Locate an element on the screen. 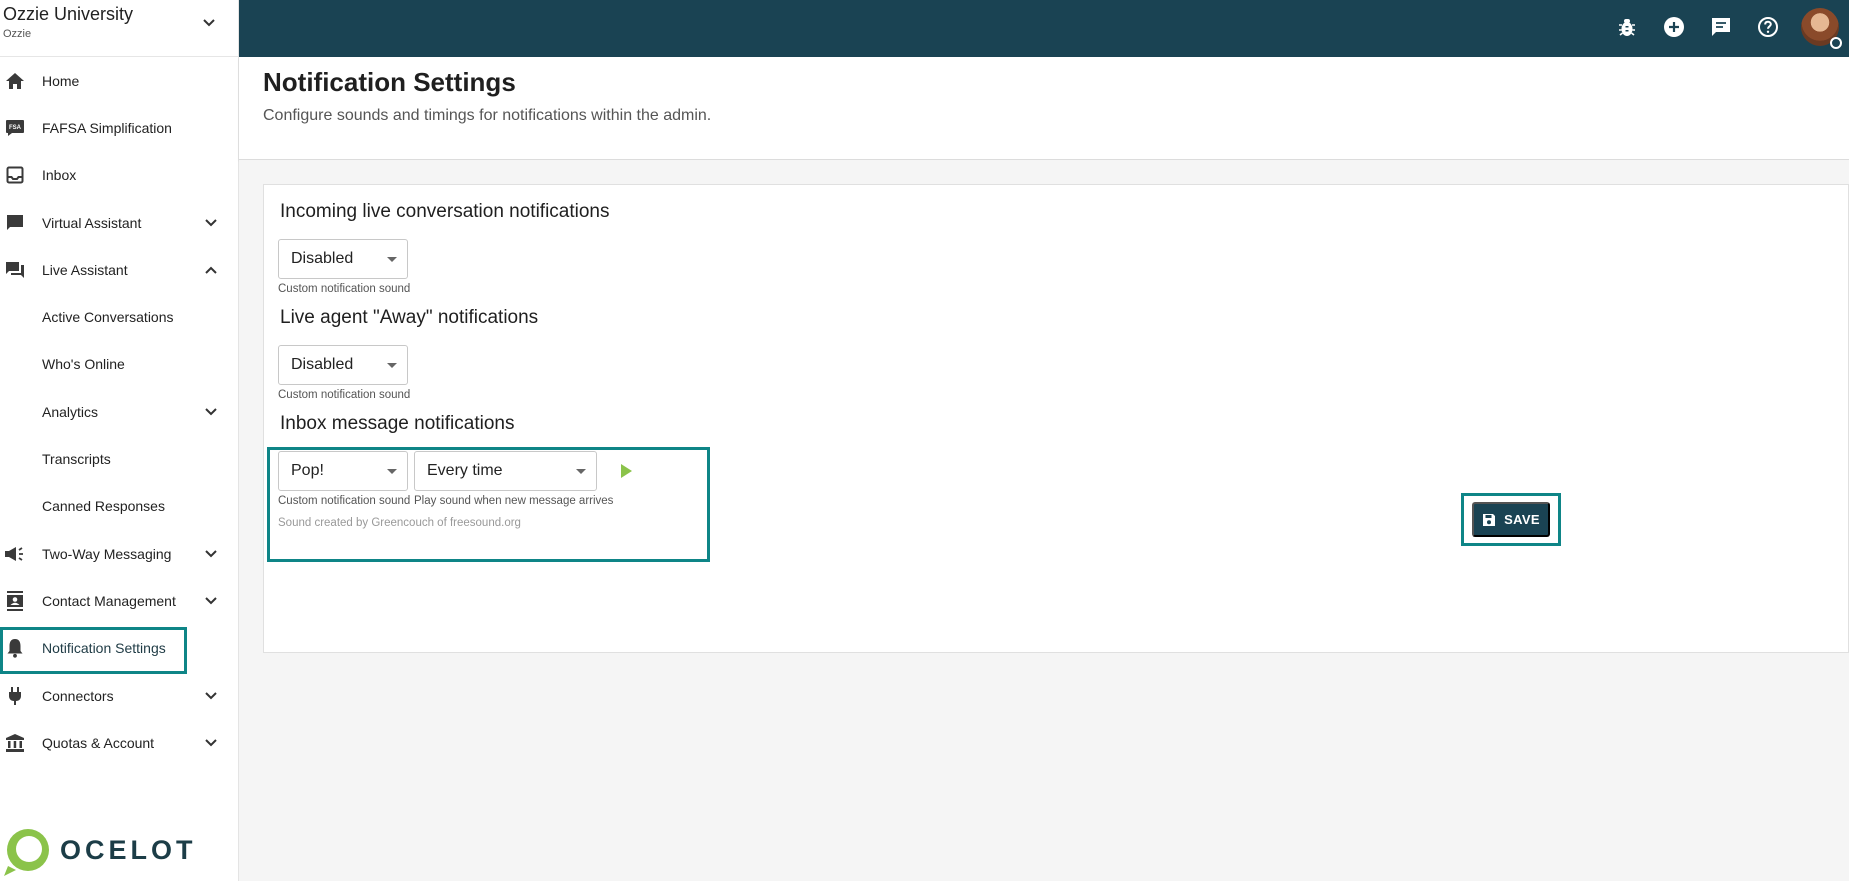  sidebar-item-fafsa: FSA FAFSA Simplification is located at coordinates (119, 127).